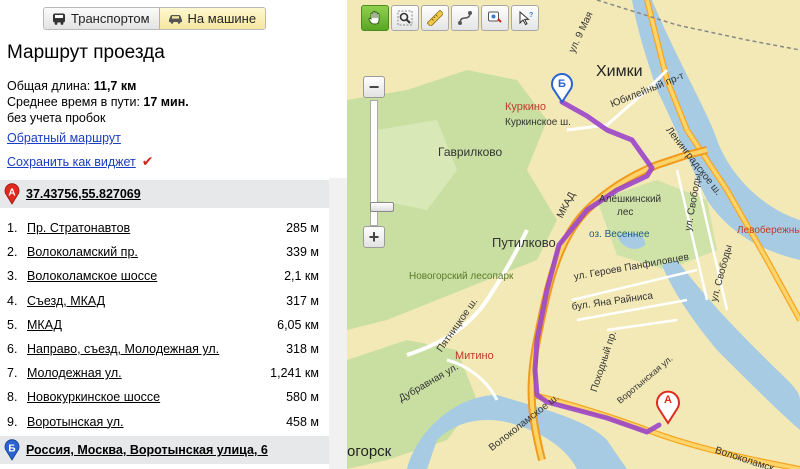 Image resolution: width=800 pixels, height=469 pixels. I want to click on add-object-icon, so click(495, 17).